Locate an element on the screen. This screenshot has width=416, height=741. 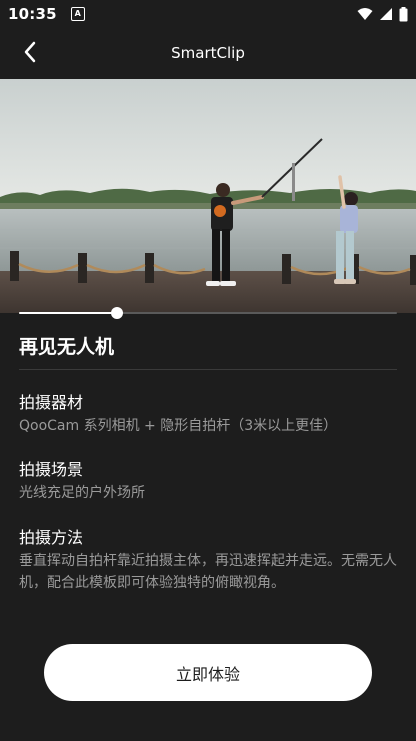
try-now-button: 立即体验 is located at coordinates (208, 672).